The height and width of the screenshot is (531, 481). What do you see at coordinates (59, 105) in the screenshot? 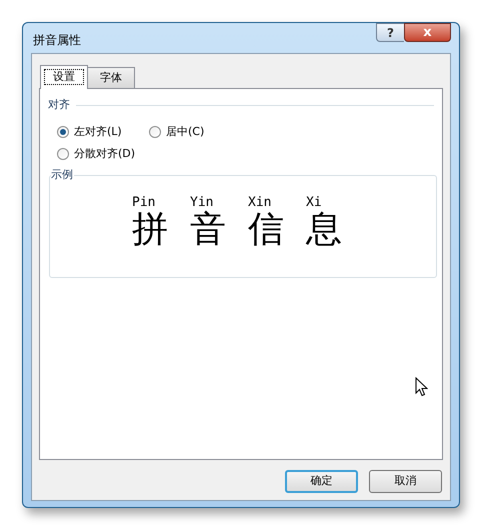
I see `group-title: 对齐` at bounding box center [59, 105].